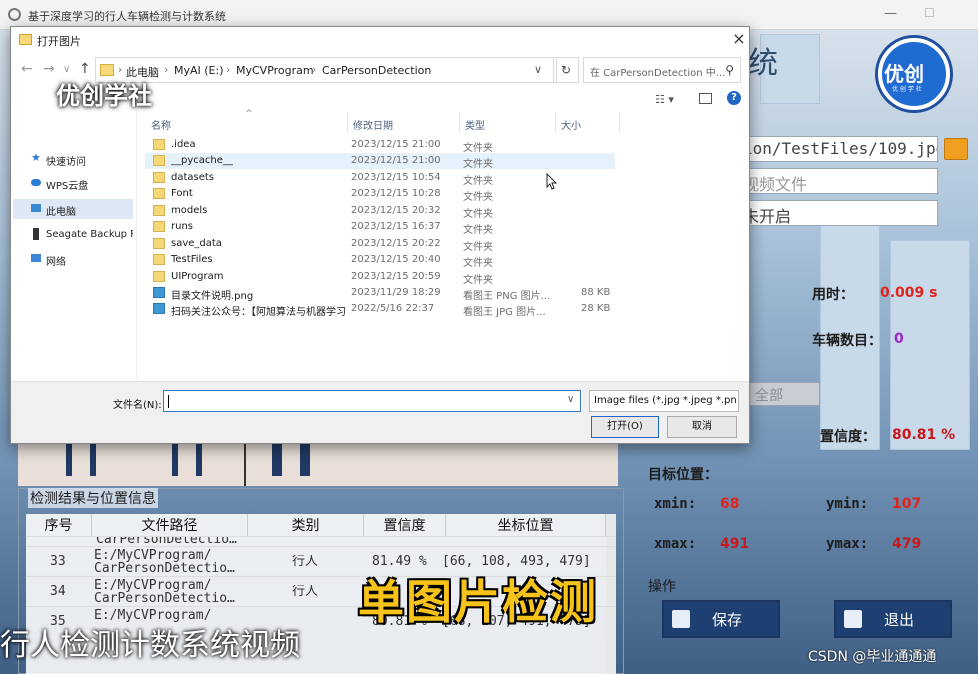 Image resolution: width=978 pixels, height=674 pixels. I want to click on file-date: 2023/12/15 10:54, so click(396, 177).